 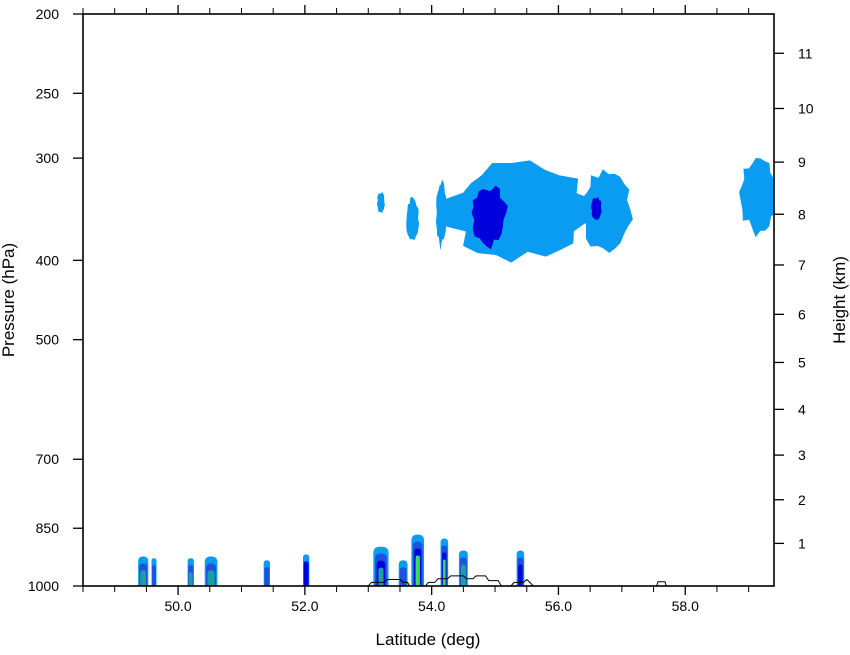 I want to click on height-tick-label: 7, so click(x=802, y=265).